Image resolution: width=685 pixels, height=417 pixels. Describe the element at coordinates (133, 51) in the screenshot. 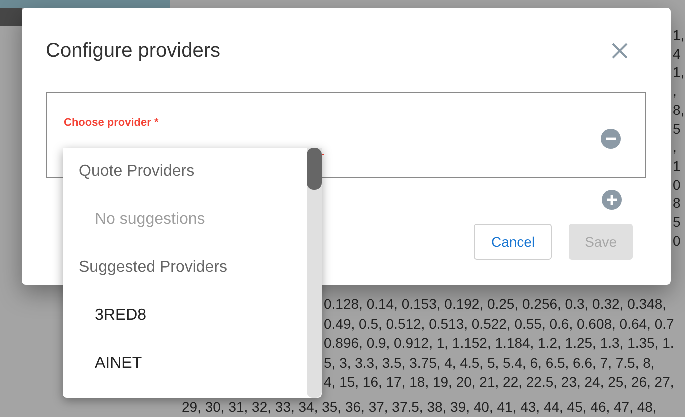

I see `dialog-title: Configure providers` at that location.